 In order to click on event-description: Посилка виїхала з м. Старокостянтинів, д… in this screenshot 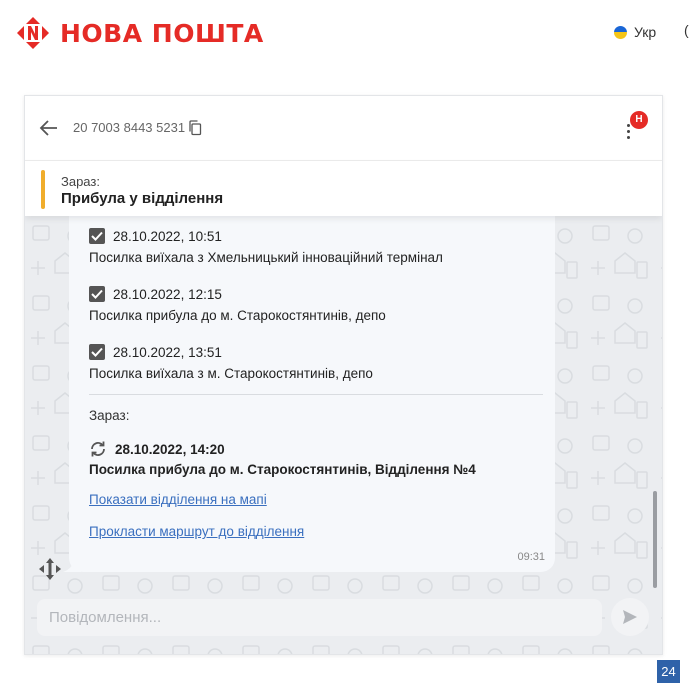, I will do `click(231, 373)`.